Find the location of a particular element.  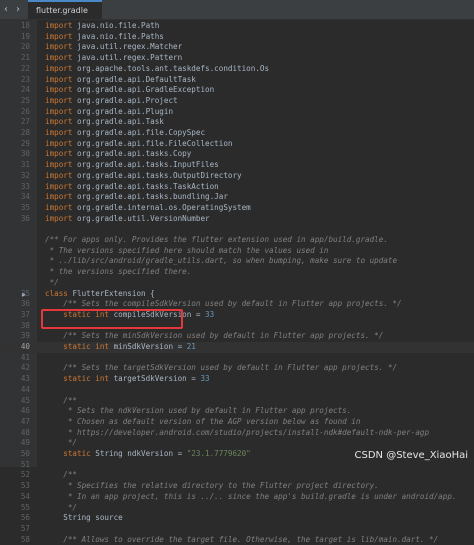

code-line: 40 static int minSdkVersion = 21 is located at coordinates (237, 347).